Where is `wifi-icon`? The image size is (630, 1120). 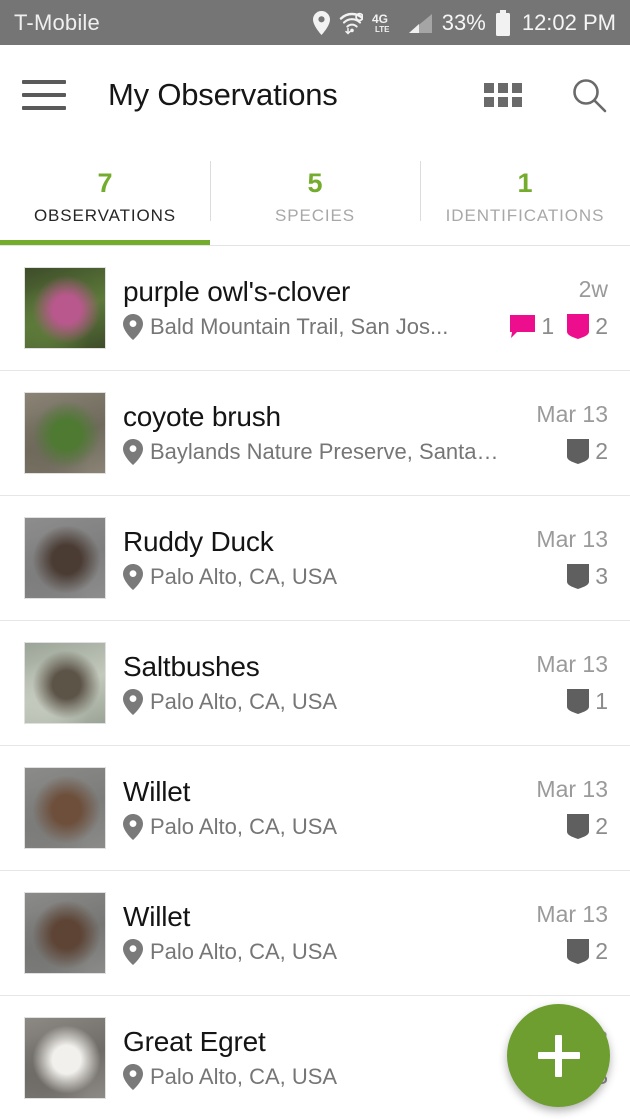
wifi-icon is located at coordinates (351, 23).